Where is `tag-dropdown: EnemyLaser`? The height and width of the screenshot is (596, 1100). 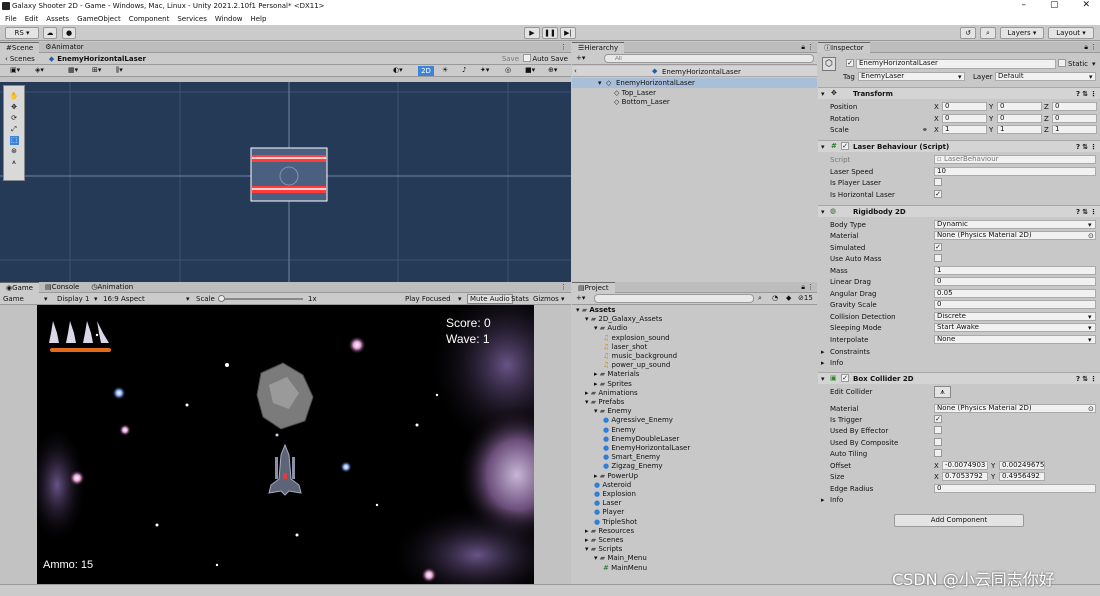 tag-dropdown: EnemyLaser is located at coordinates (911, 76).